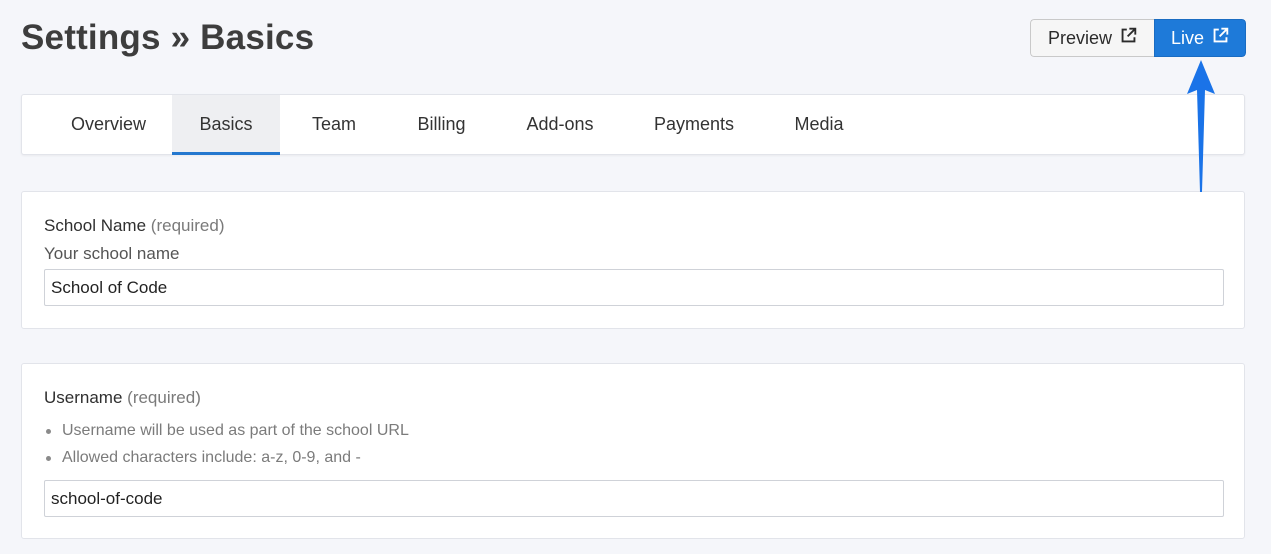 This screenshot has width=1271, height=554. I want to click on live-button-label: Live, so click(1187, 37).